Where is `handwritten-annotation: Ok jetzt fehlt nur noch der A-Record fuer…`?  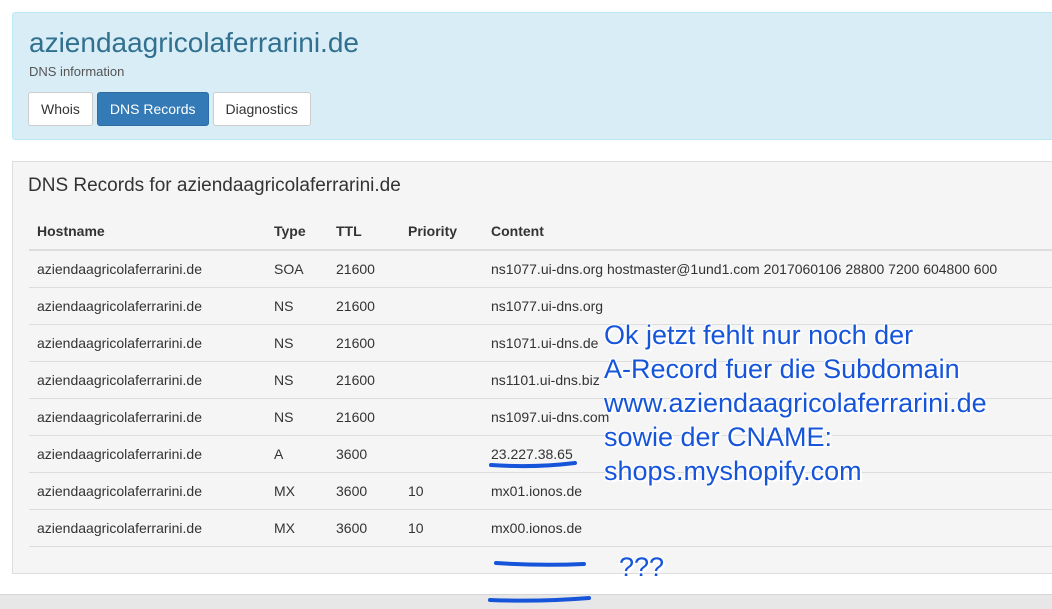 handwritten-annotation: Ok jetzt fehlt nur noch der A-Record fuer… is located at coordinates (795, 403).